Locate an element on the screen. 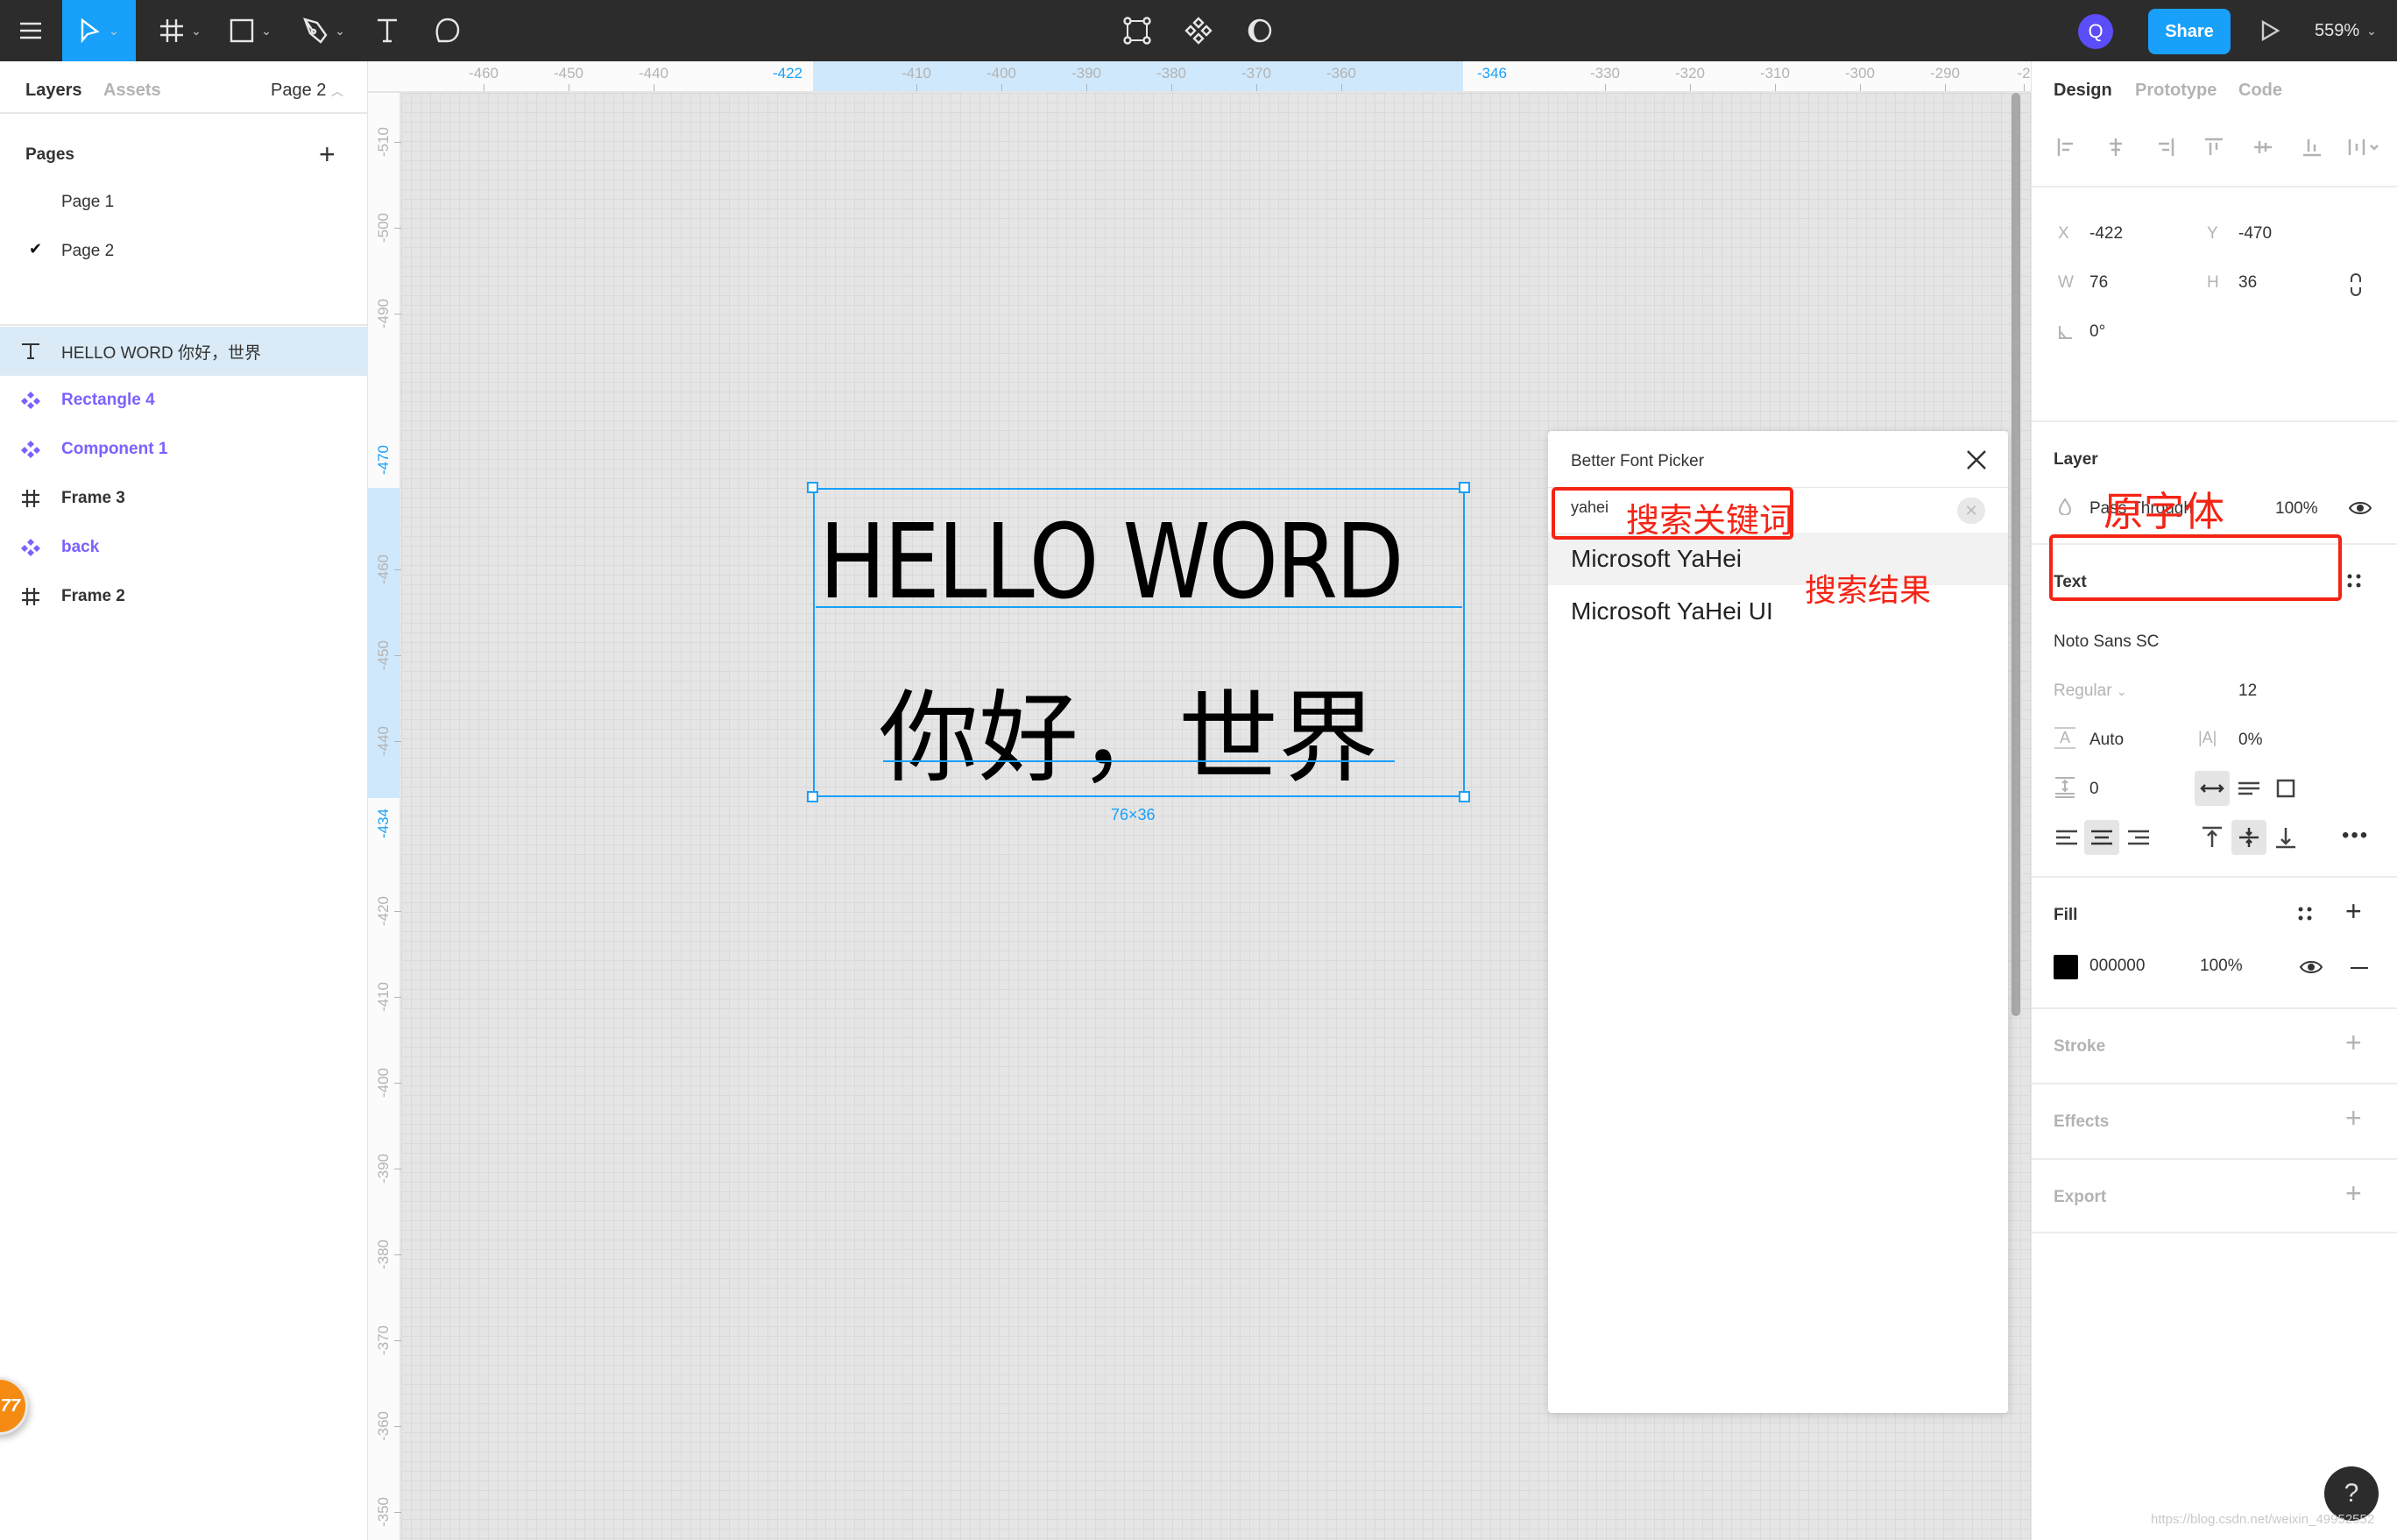  current-page-label: Page 2 is located at coordinates (299, 91).